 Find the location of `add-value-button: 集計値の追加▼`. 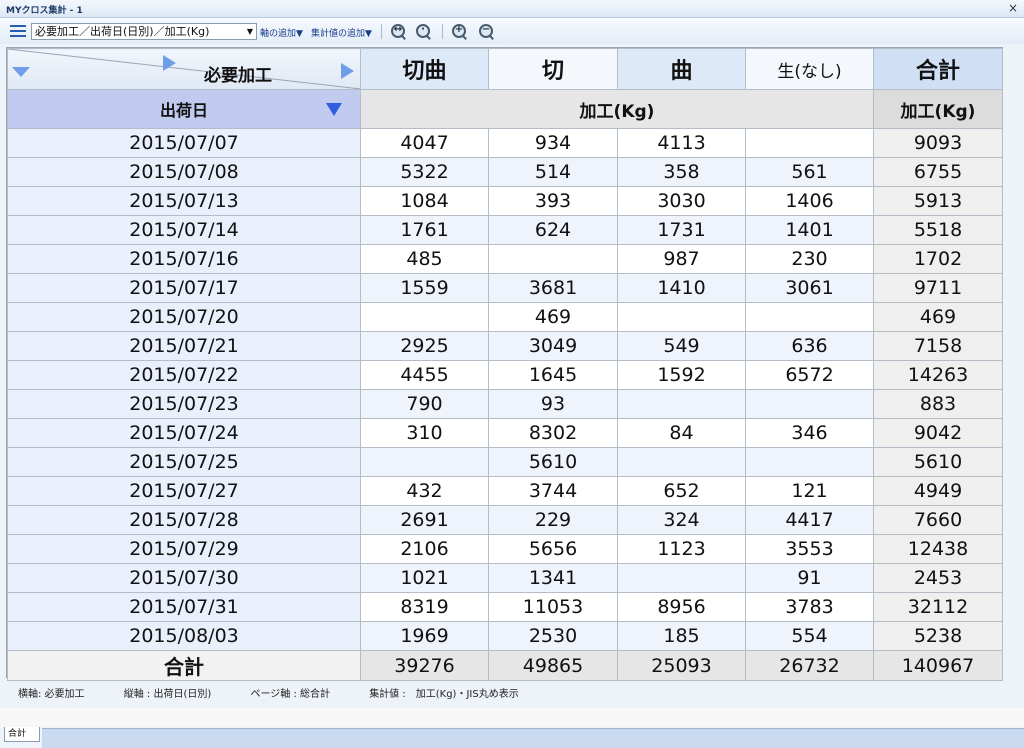

add-value-button: 集計値の追加▼ is located at coordinates (341, 32).